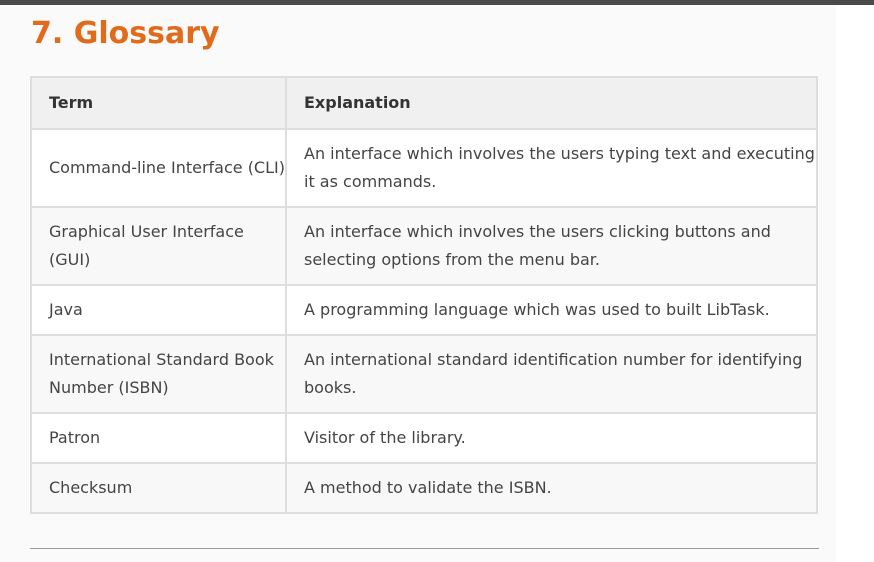  I want to click on horizontal-rule, so click(424, 548).